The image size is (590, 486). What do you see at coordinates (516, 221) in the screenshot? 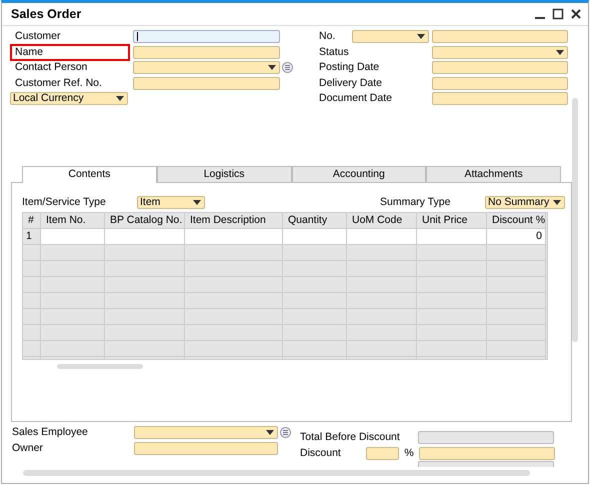
I see `column-header: Discount %` at bounding box center [516, 221].